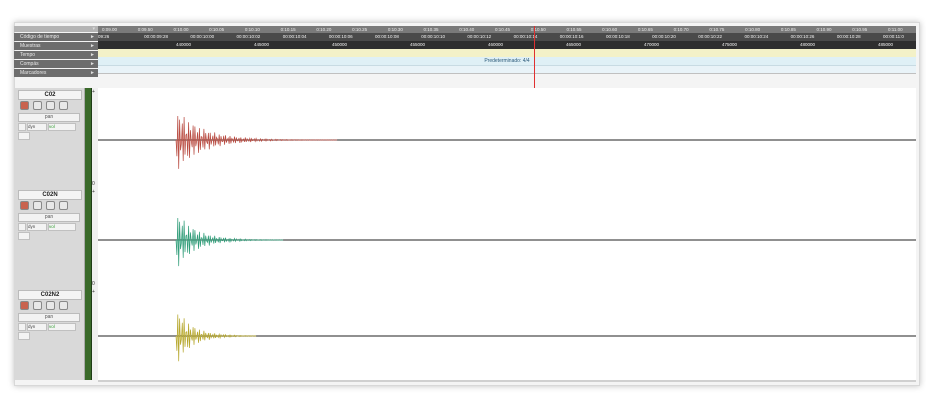  What do you see at coordinates (88, 238) in the screenshot?
I see `level-meter` at bounding box center [88, 238].